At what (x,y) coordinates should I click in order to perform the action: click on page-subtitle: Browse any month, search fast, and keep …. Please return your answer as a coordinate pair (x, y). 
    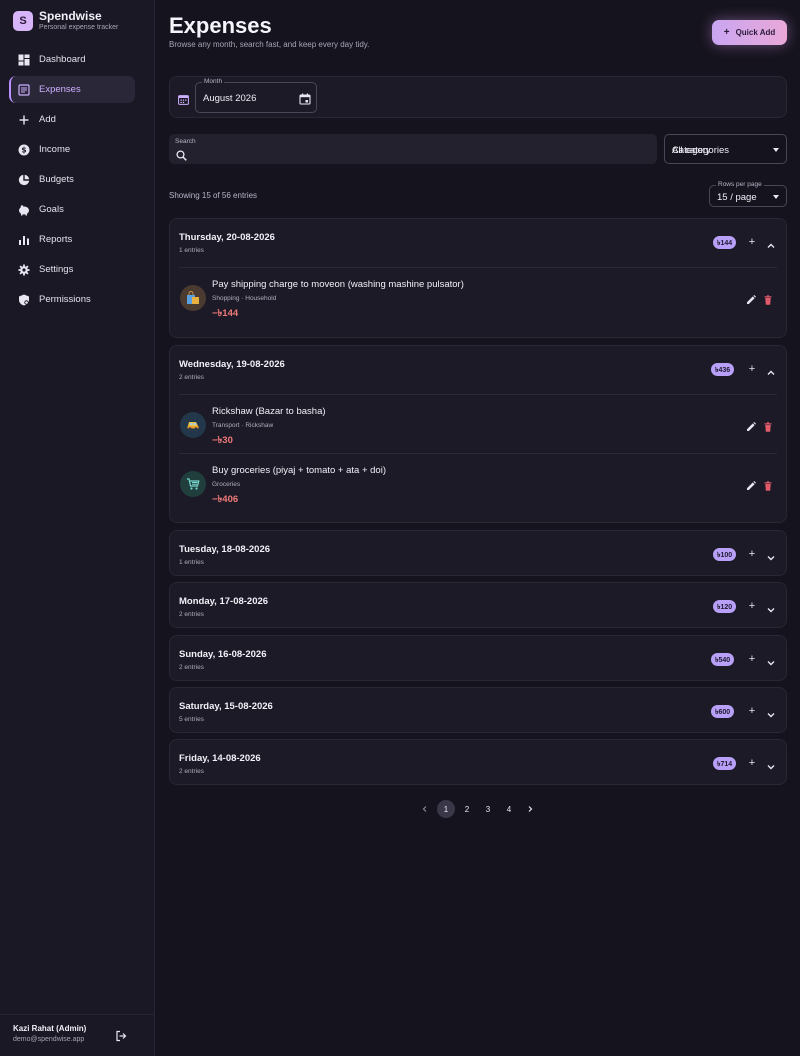
    Looking at the image, I should click on (269, 44).